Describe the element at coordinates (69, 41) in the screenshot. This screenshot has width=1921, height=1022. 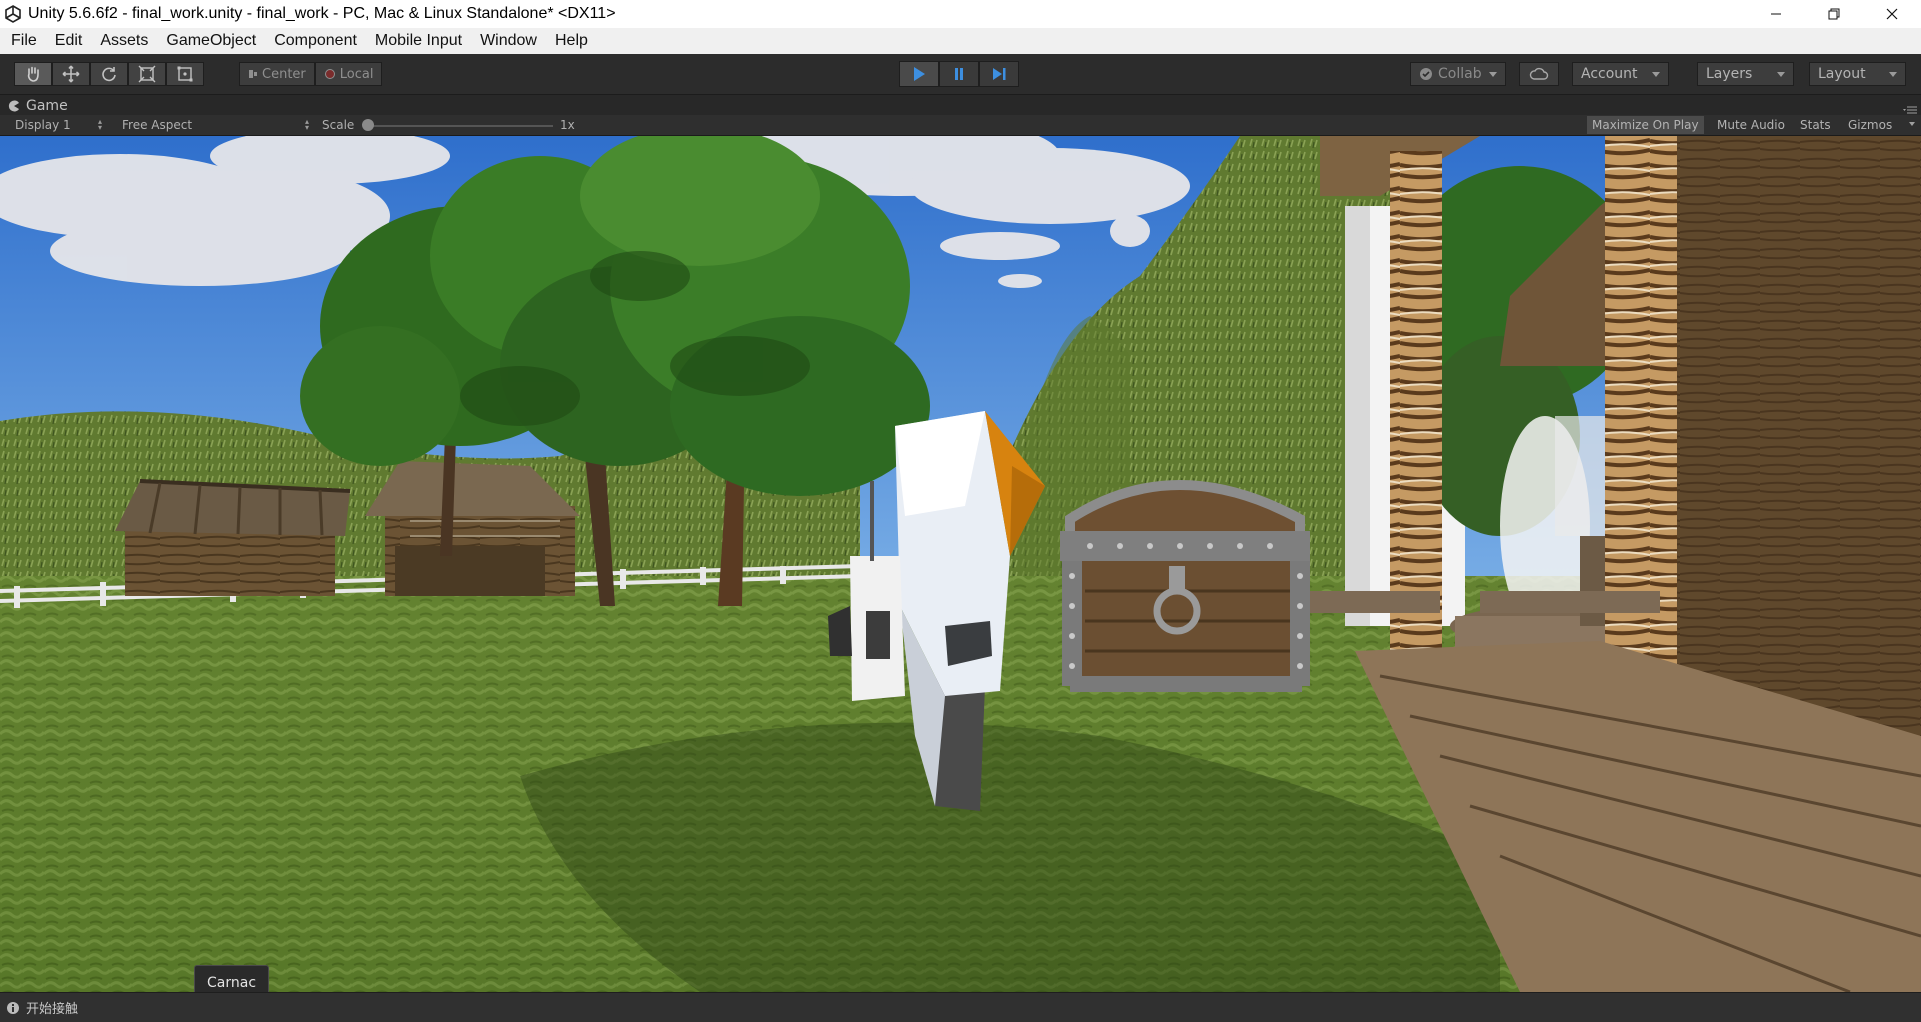
I see `menu-edit: Edit` at that location.